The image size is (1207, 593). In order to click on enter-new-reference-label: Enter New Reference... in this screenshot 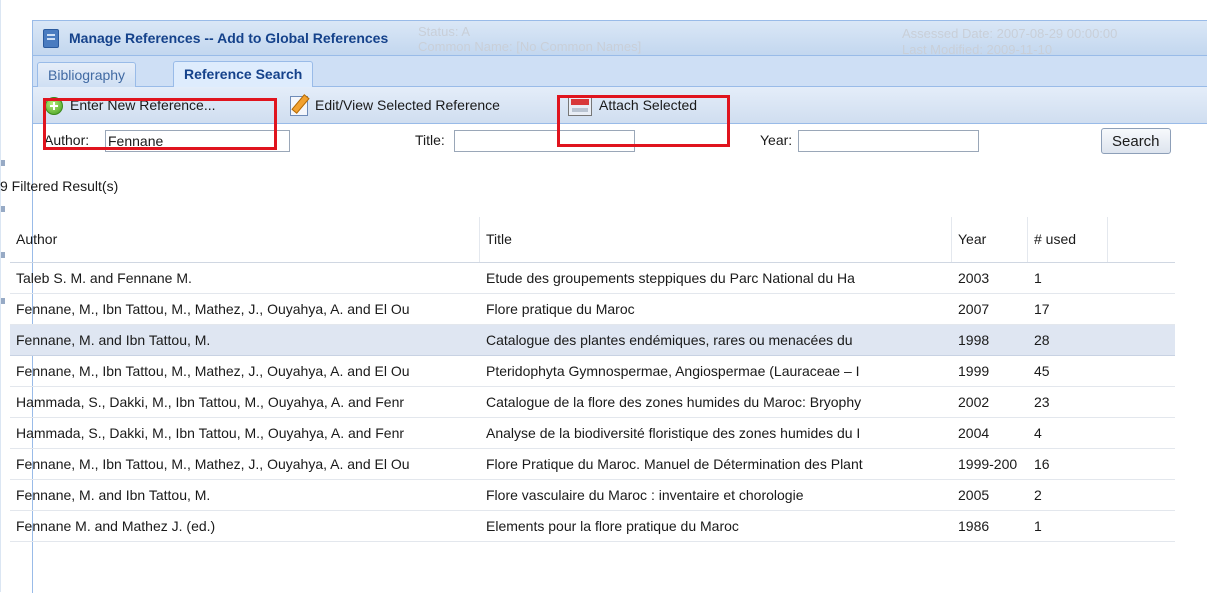, I will do `click(143, 105)`.